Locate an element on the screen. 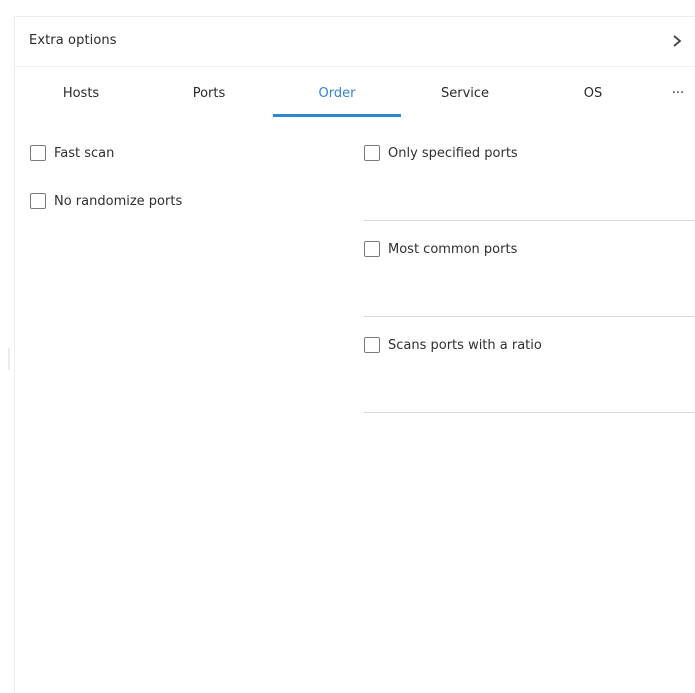 This screenshot has height=693, width=695. active-tab-indicator is located at coordinates (337, 115).